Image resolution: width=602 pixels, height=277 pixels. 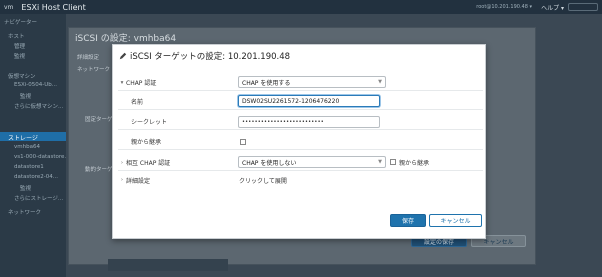 What do you see at coordinates (408, 220) in the screenshot?
I see `save-button: 保存` at bounding box center [408, 220].